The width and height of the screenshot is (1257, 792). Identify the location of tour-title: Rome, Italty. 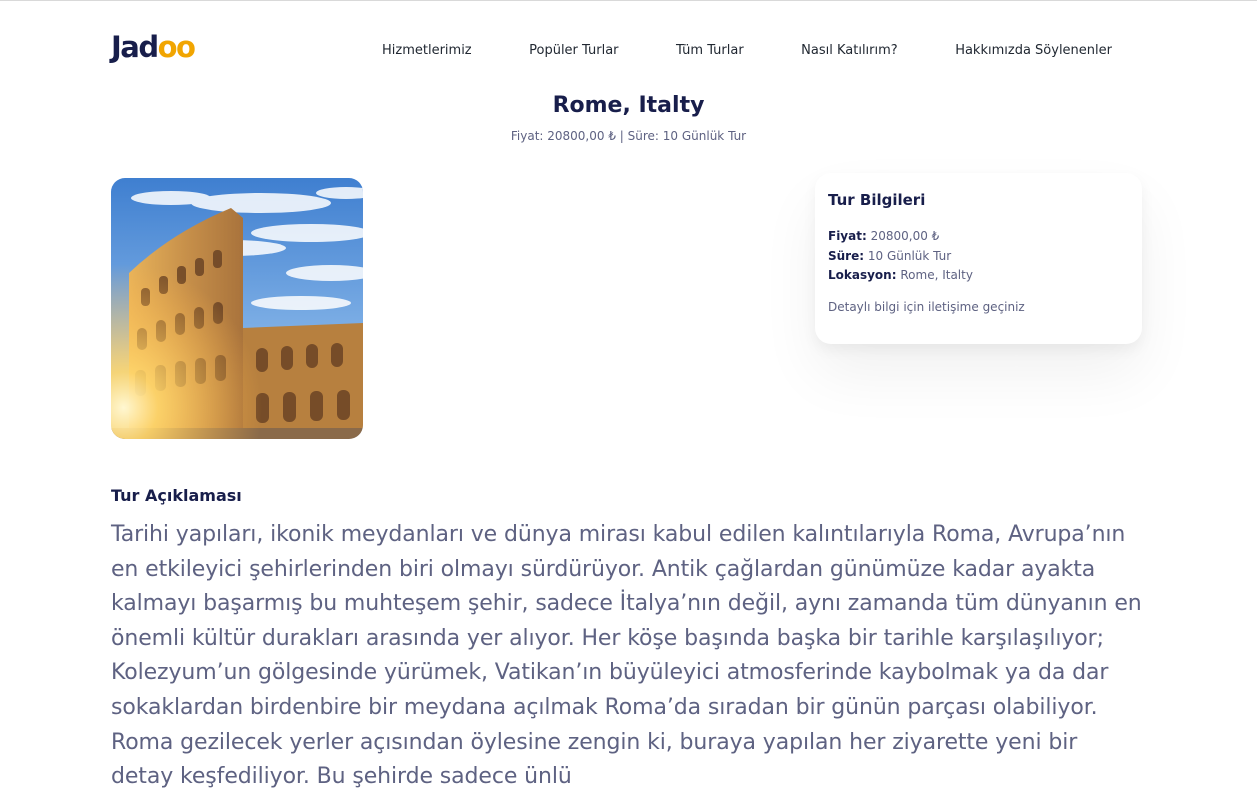
(628, 105).